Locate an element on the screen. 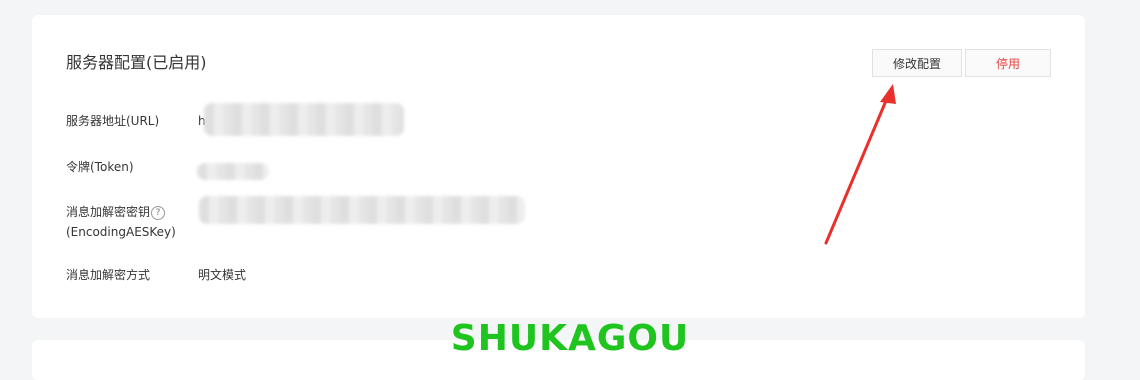  arrow-annotation-icon is located at coordinates (860, 164).